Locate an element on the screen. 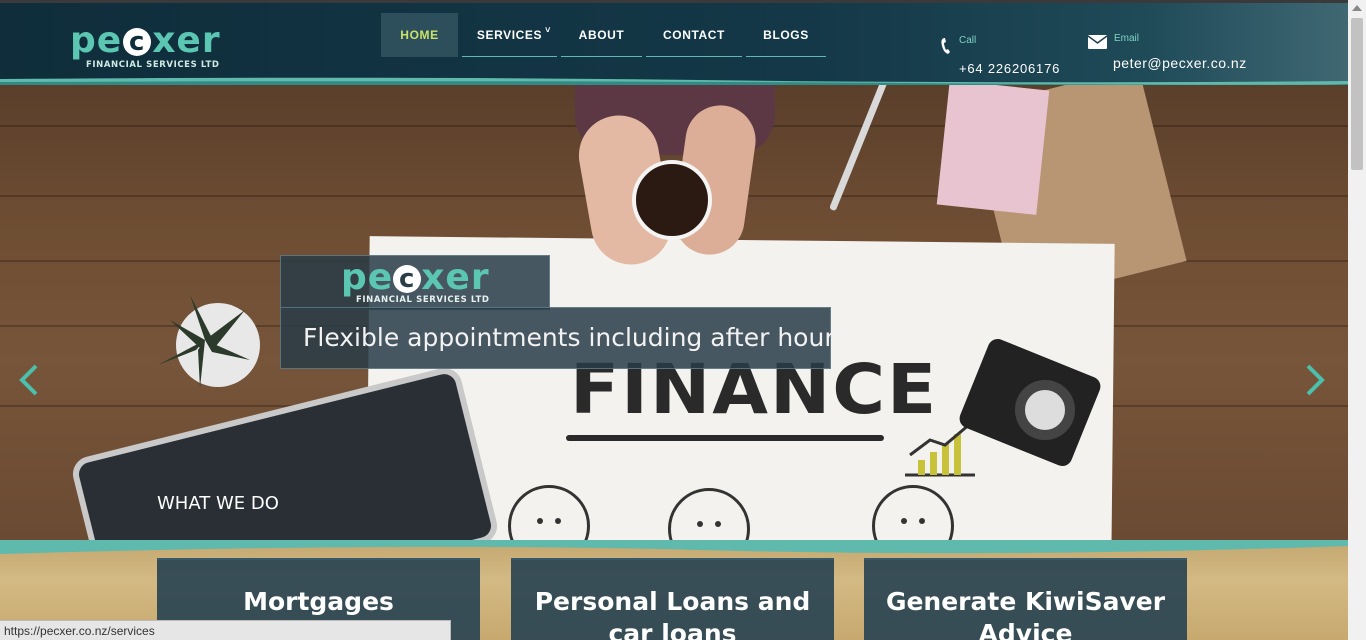 The width and height of the screenshot is (1366, 640). service-card-kiwisaver: Generate KiwiSaver Advice is located at coordinates (1025, 599).